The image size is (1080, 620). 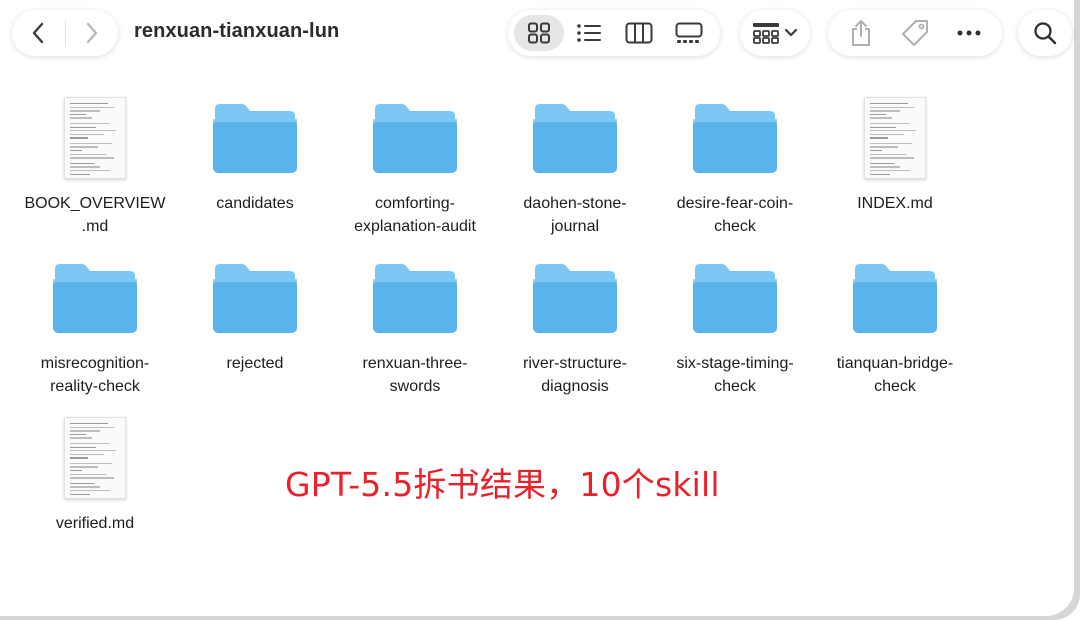 What do you see at coordinates (689, 33) in the screenshot?
I see `gallery-view-button` at bounding box center [689, 33].